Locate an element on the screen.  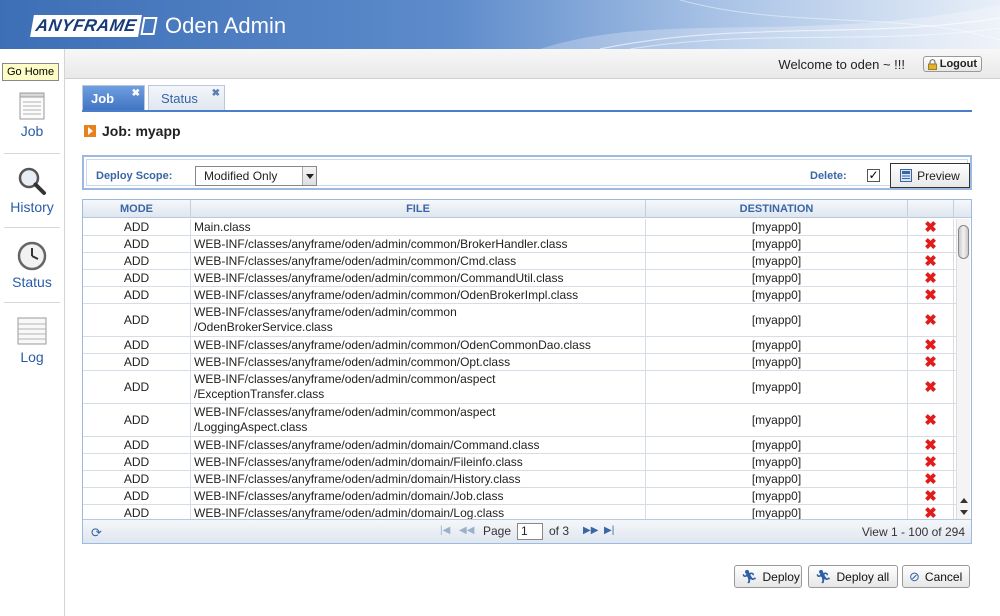
nav-label-log: Log is located at coordinates (32, 357).